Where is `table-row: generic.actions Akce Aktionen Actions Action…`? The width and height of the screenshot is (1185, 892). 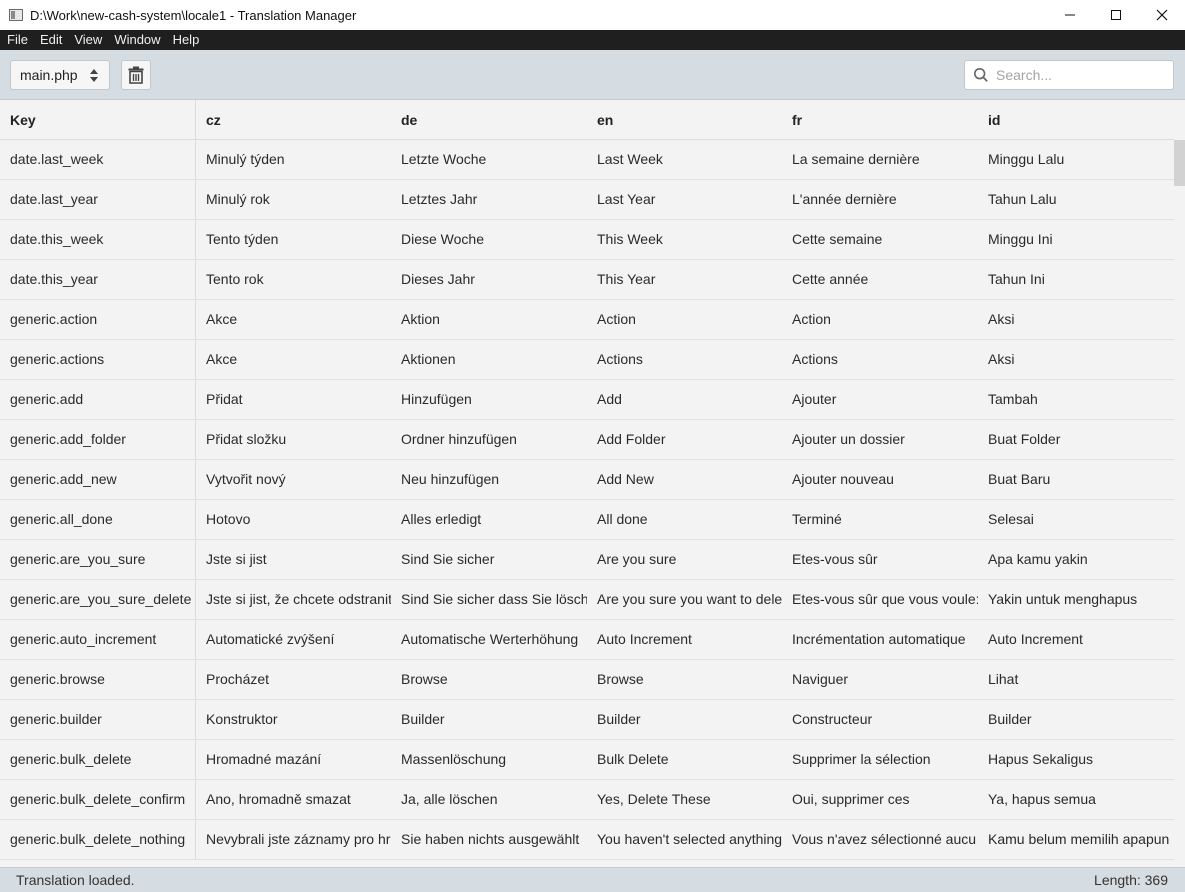 table-row: generic.actions Akce Aktionen Actions Action… is located at coordinates (587, 360).